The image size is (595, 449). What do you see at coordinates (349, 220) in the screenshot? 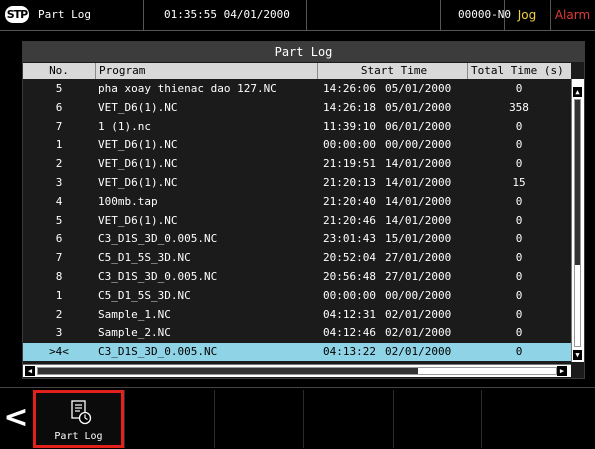
I see `cell-start-time: 21:20:46` at bounding box center [349, 220].